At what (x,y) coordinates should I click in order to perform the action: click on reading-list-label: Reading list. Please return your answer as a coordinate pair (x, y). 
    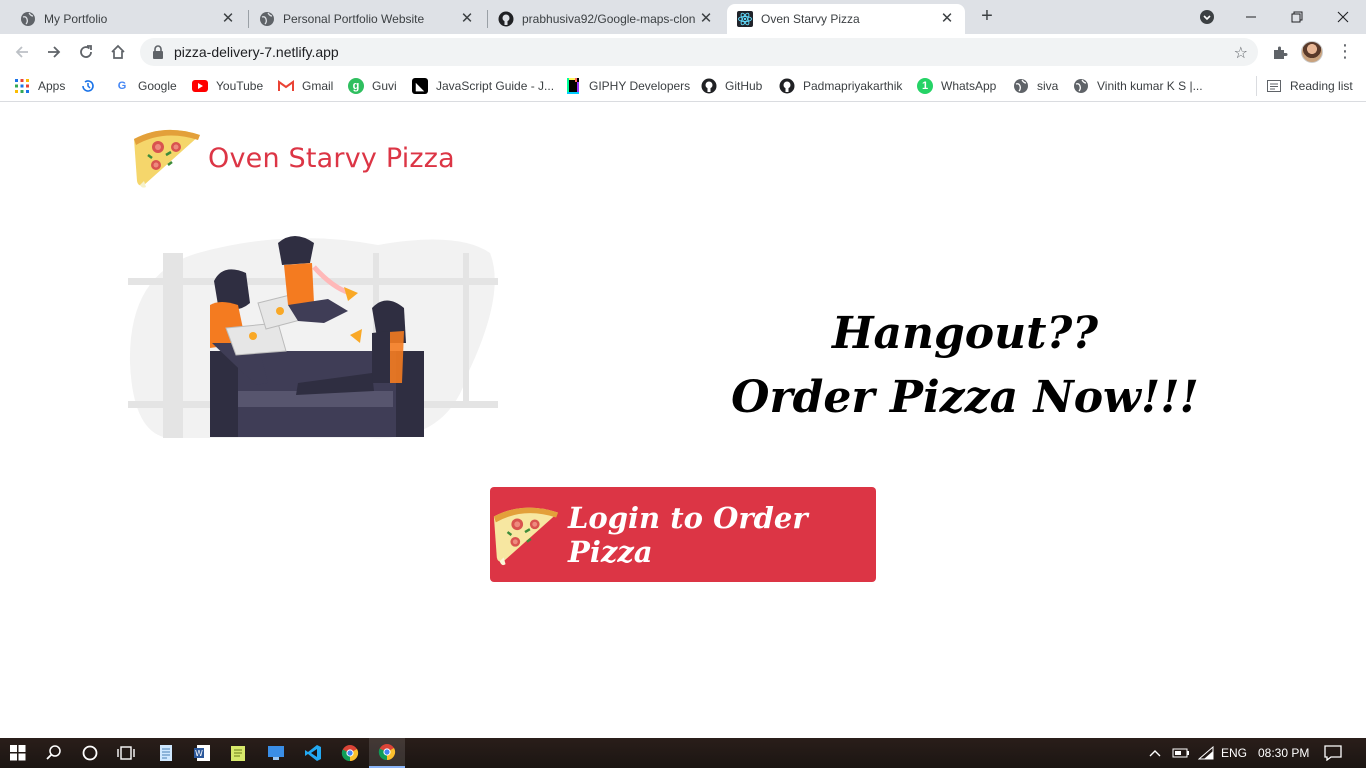
    Looking at the image, I should click on (1321, 86).